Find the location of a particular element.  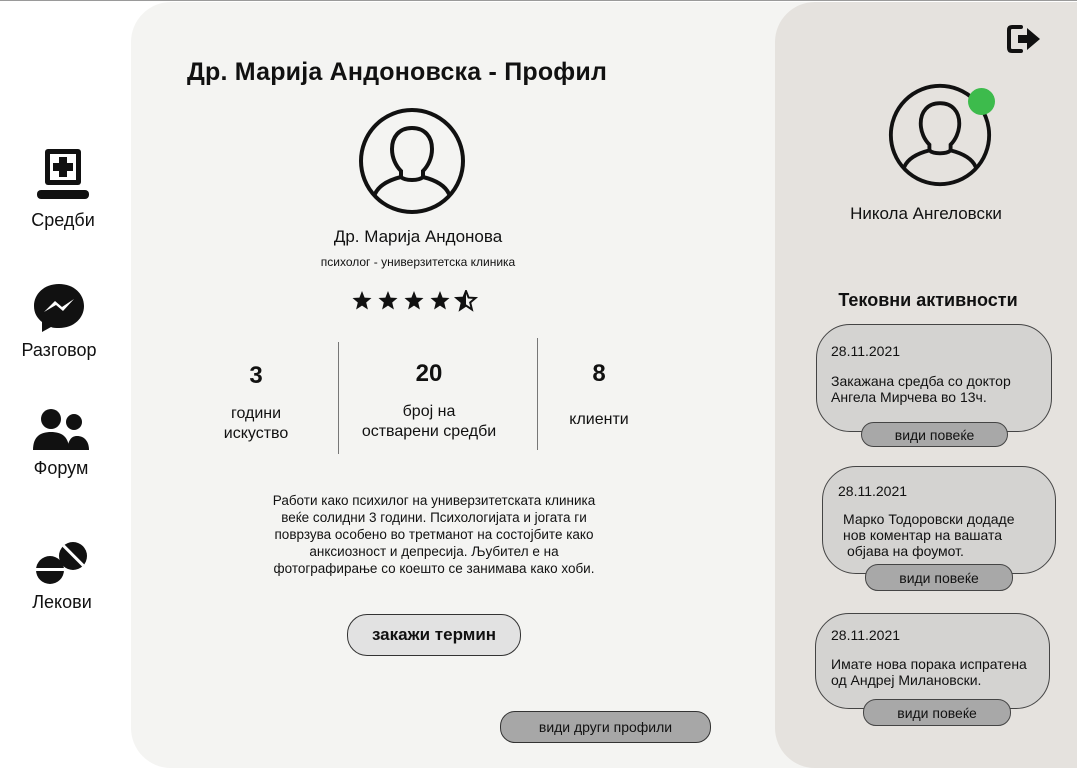

message-line: објава на фоумот. is located at coordinates (905, 551).